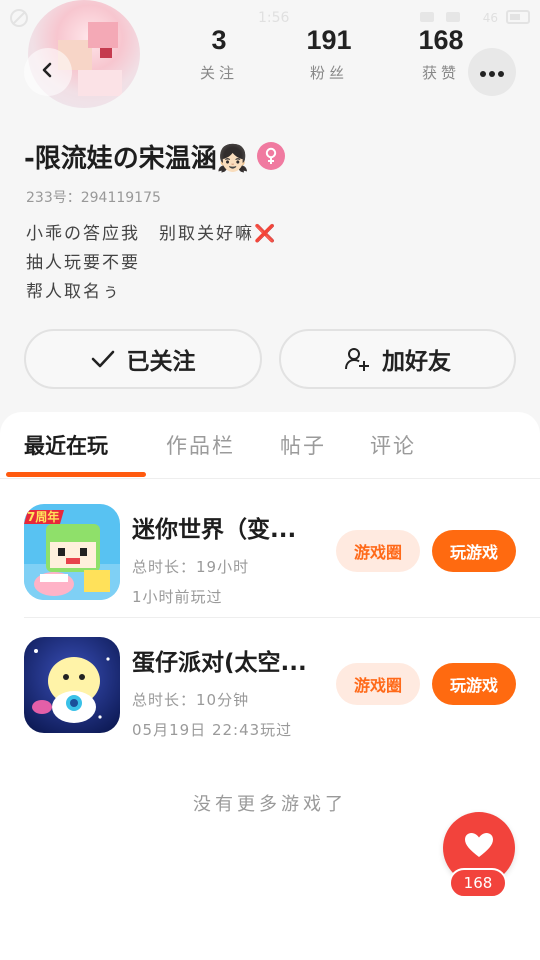 The width and height of the screenshot is (540, 960). What do you see at coordinates (218, 73) in the screenshot?
I see `following-label: 关注` at bounding box center [218, 73].